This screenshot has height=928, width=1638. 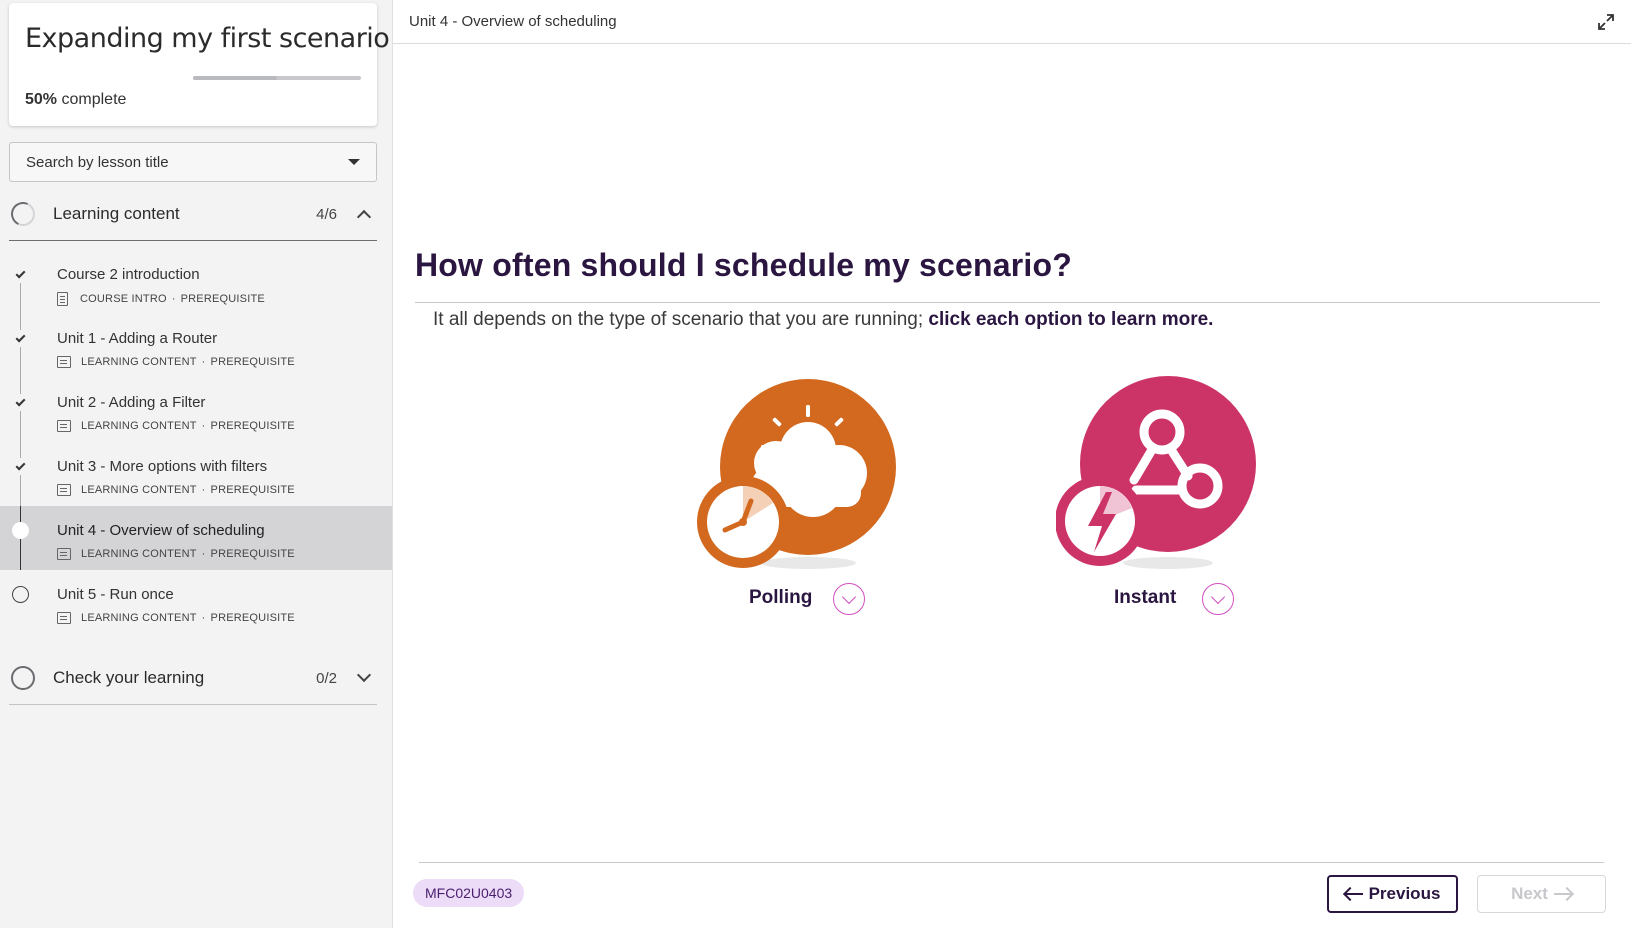 What do you see at coordinates (1562, 894) in the screenshot?
I see `arrow-right-icon` at bounding box center [1562, 894].